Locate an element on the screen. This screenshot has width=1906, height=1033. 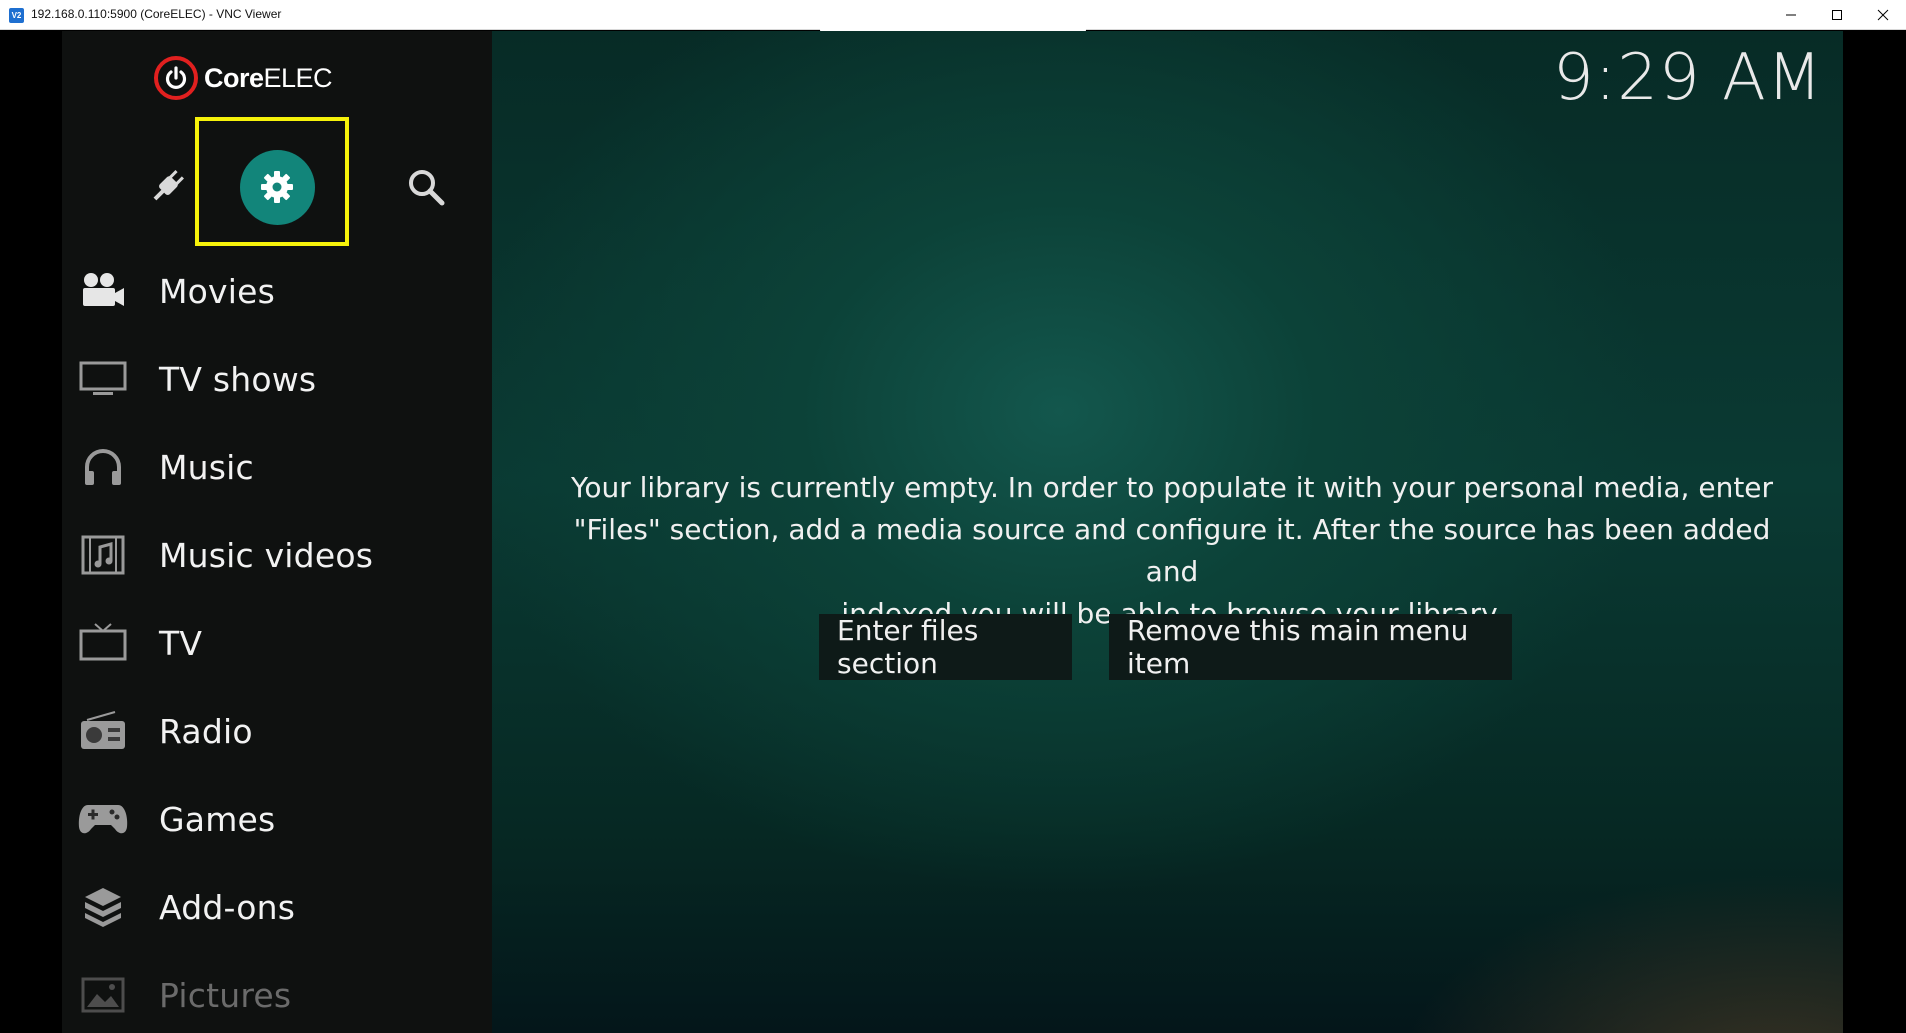
gear-icon is located at coordinates (277, 187).